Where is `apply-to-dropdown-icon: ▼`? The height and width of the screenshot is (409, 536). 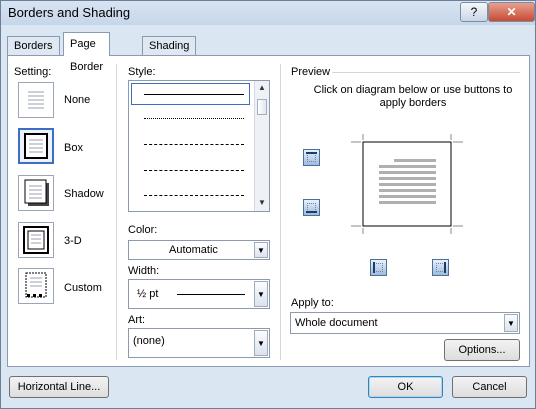
apply-to-dropdown-icon: ▼ is located at coordinates (511, 323).